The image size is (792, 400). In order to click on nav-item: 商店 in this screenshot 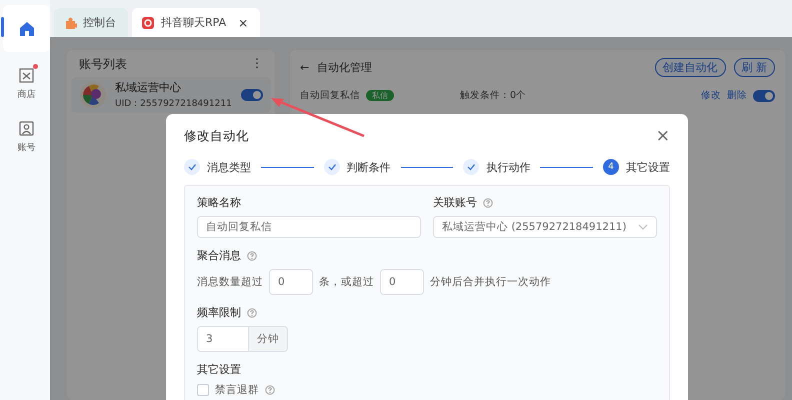, I will do `click(26, 83)`.